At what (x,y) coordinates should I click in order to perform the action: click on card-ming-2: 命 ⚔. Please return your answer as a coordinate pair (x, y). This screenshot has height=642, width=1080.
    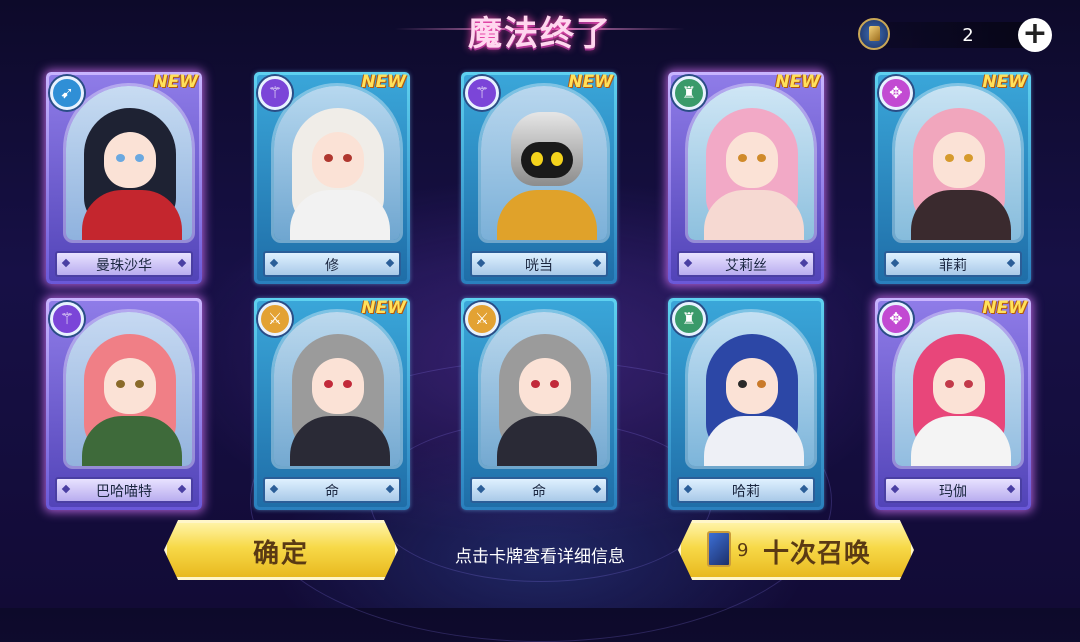
    Looking at the image, I should click on (539, 404).